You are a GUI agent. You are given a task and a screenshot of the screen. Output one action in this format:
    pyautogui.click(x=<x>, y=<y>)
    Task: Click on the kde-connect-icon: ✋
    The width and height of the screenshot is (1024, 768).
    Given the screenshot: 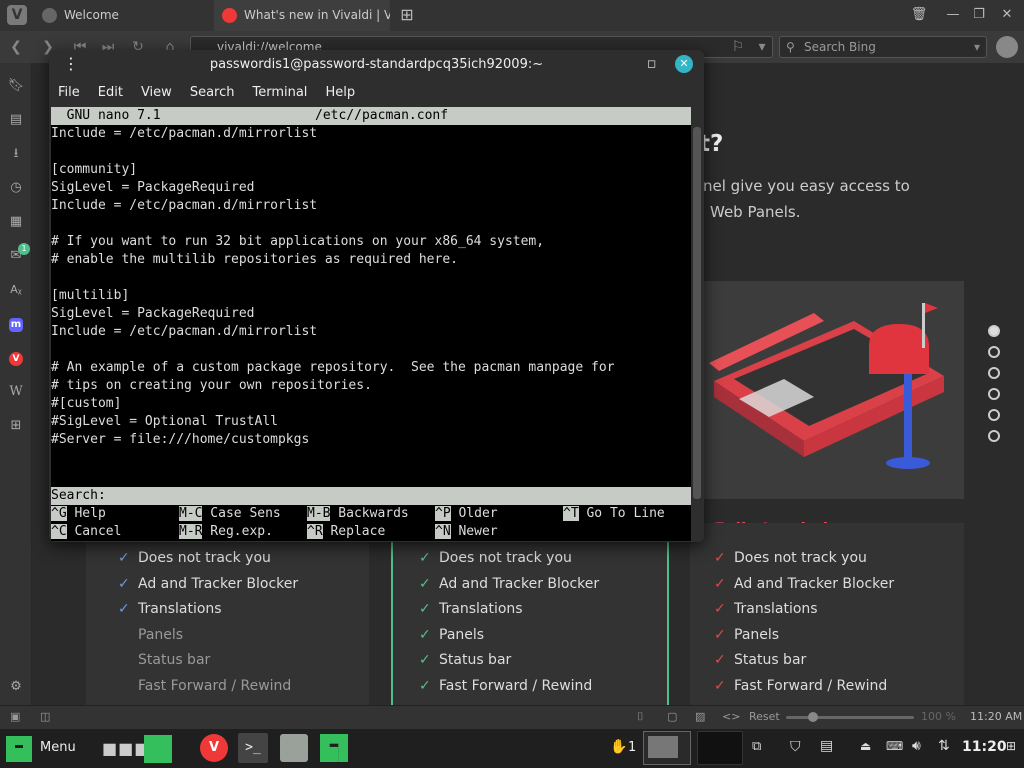 What is the action you would take?
    pyautogui.click(x=618, y=747)
    